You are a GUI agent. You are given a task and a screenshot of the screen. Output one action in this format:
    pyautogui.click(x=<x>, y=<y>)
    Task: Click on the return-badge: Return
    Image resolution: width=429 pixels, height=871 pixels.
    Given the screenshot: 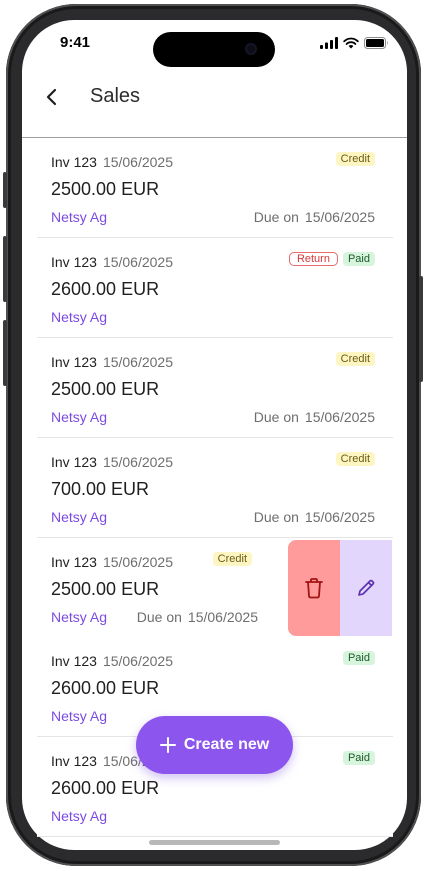 What is the action you would take?
    pyautogui.click(x=313, y=259)
    